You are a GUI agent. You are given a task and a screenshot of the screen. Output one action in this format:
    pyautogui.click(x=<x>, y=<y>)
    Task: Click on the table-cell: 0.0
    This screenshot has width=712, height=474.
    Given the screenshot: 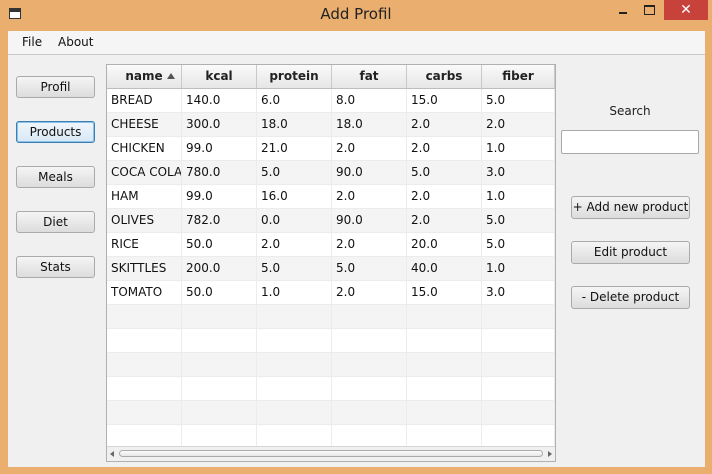 What is the action you would take?
    pyautogui.click(x=294, y=220)
    